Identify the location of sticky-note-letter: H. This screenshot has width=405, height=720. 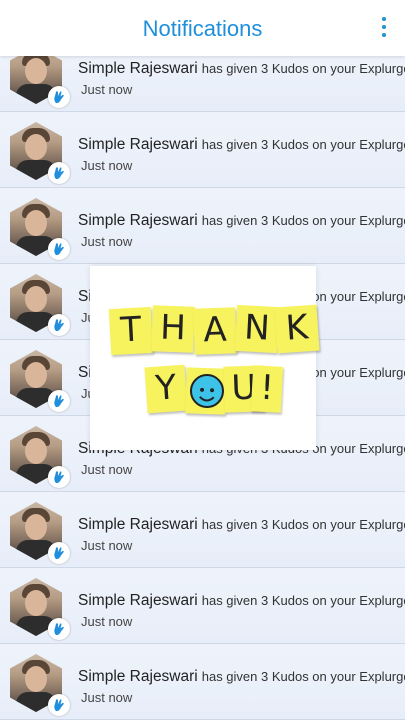
(173, 329).